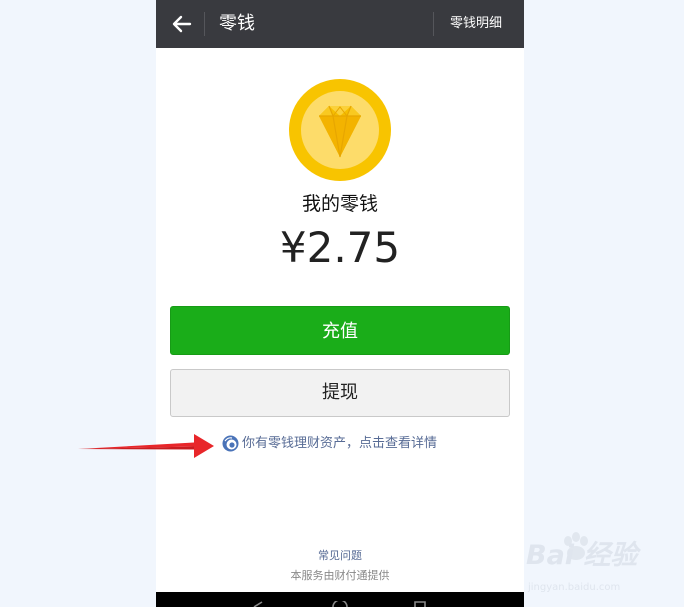 This screenshot has height=607, width=684. Describe the element at coordinates (340, 604) in the screenshot. I see `nav-home-icon` at that location.